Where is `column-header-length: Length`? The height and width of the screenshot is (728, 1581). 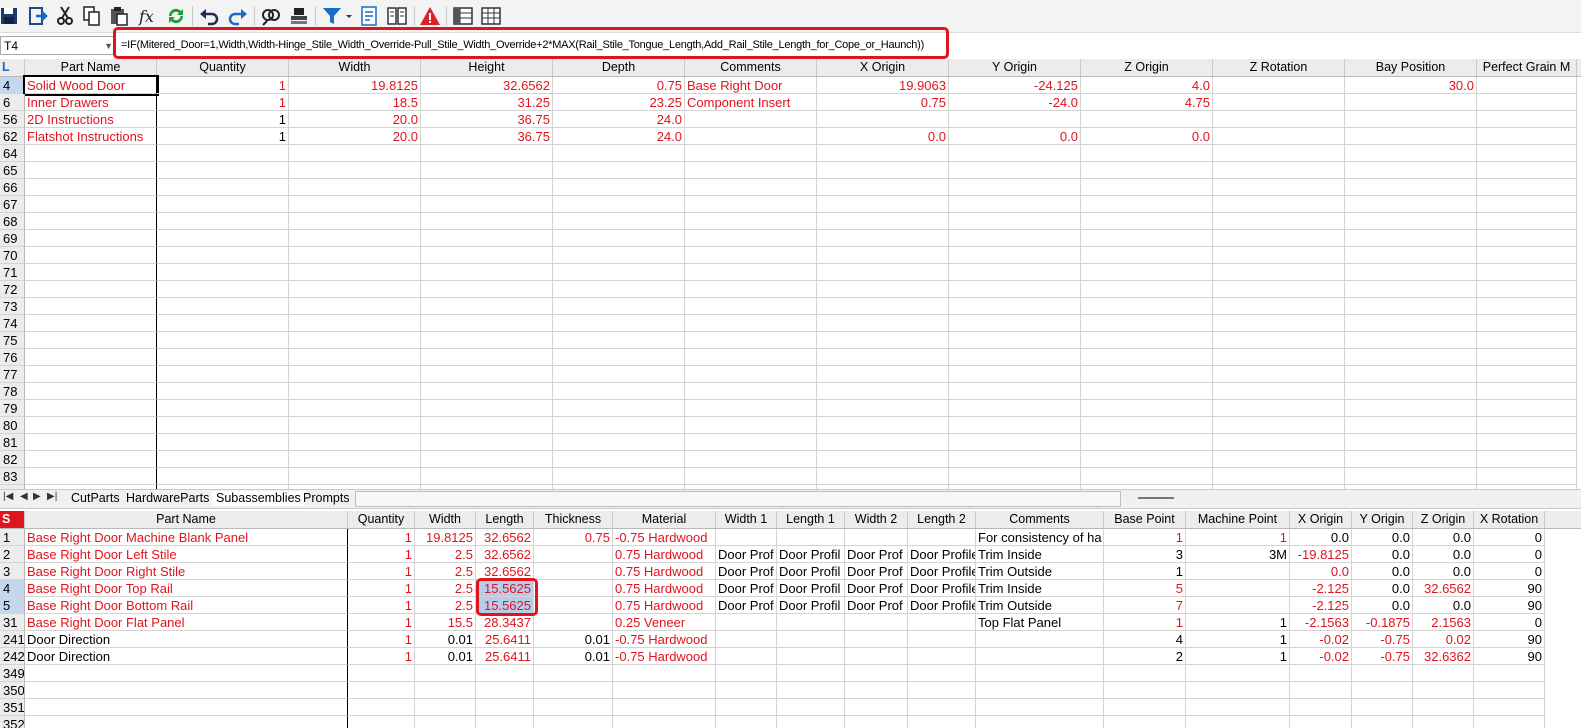 column-header-length: Length is located at coordinates (505, 519).